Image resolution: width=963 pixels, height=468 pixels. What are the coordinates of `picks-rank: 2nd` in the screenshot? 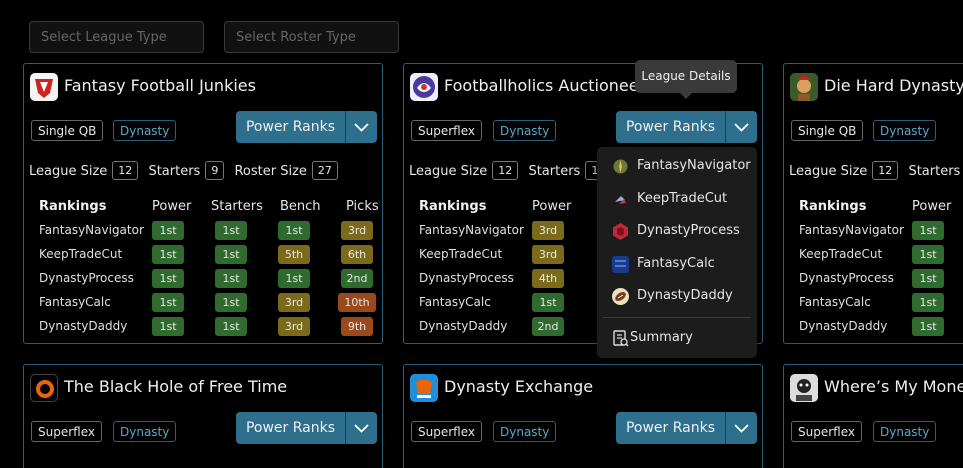 It's located at (357, 278).